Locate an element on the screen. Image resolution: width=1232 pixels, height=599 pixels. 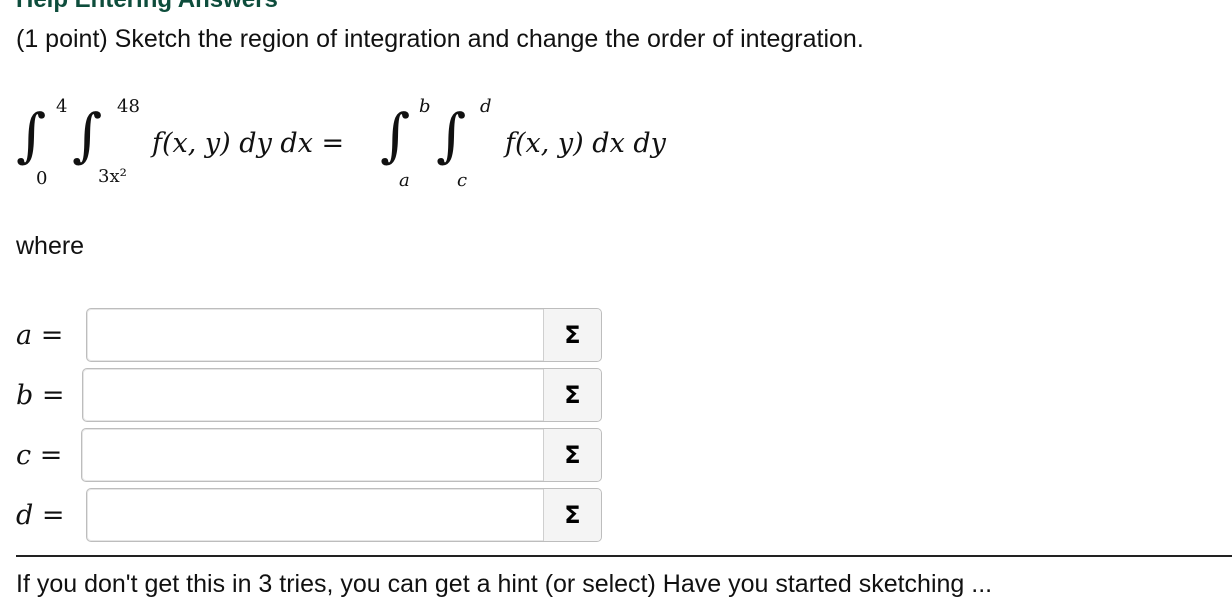
outer-upper-limit: 4 is located at coordinates (62, 106).